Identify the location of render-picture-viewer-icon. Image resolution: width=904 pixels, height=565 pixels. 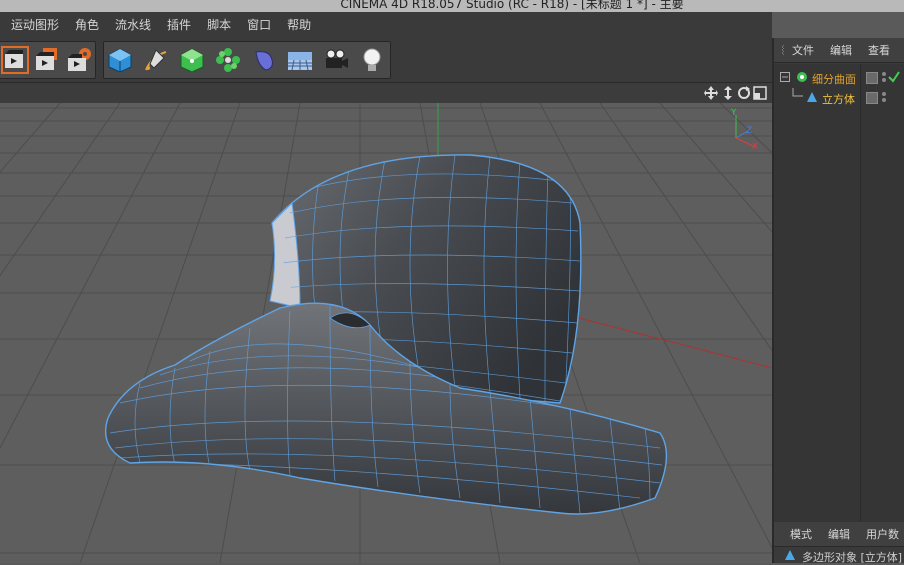
(47, 60).